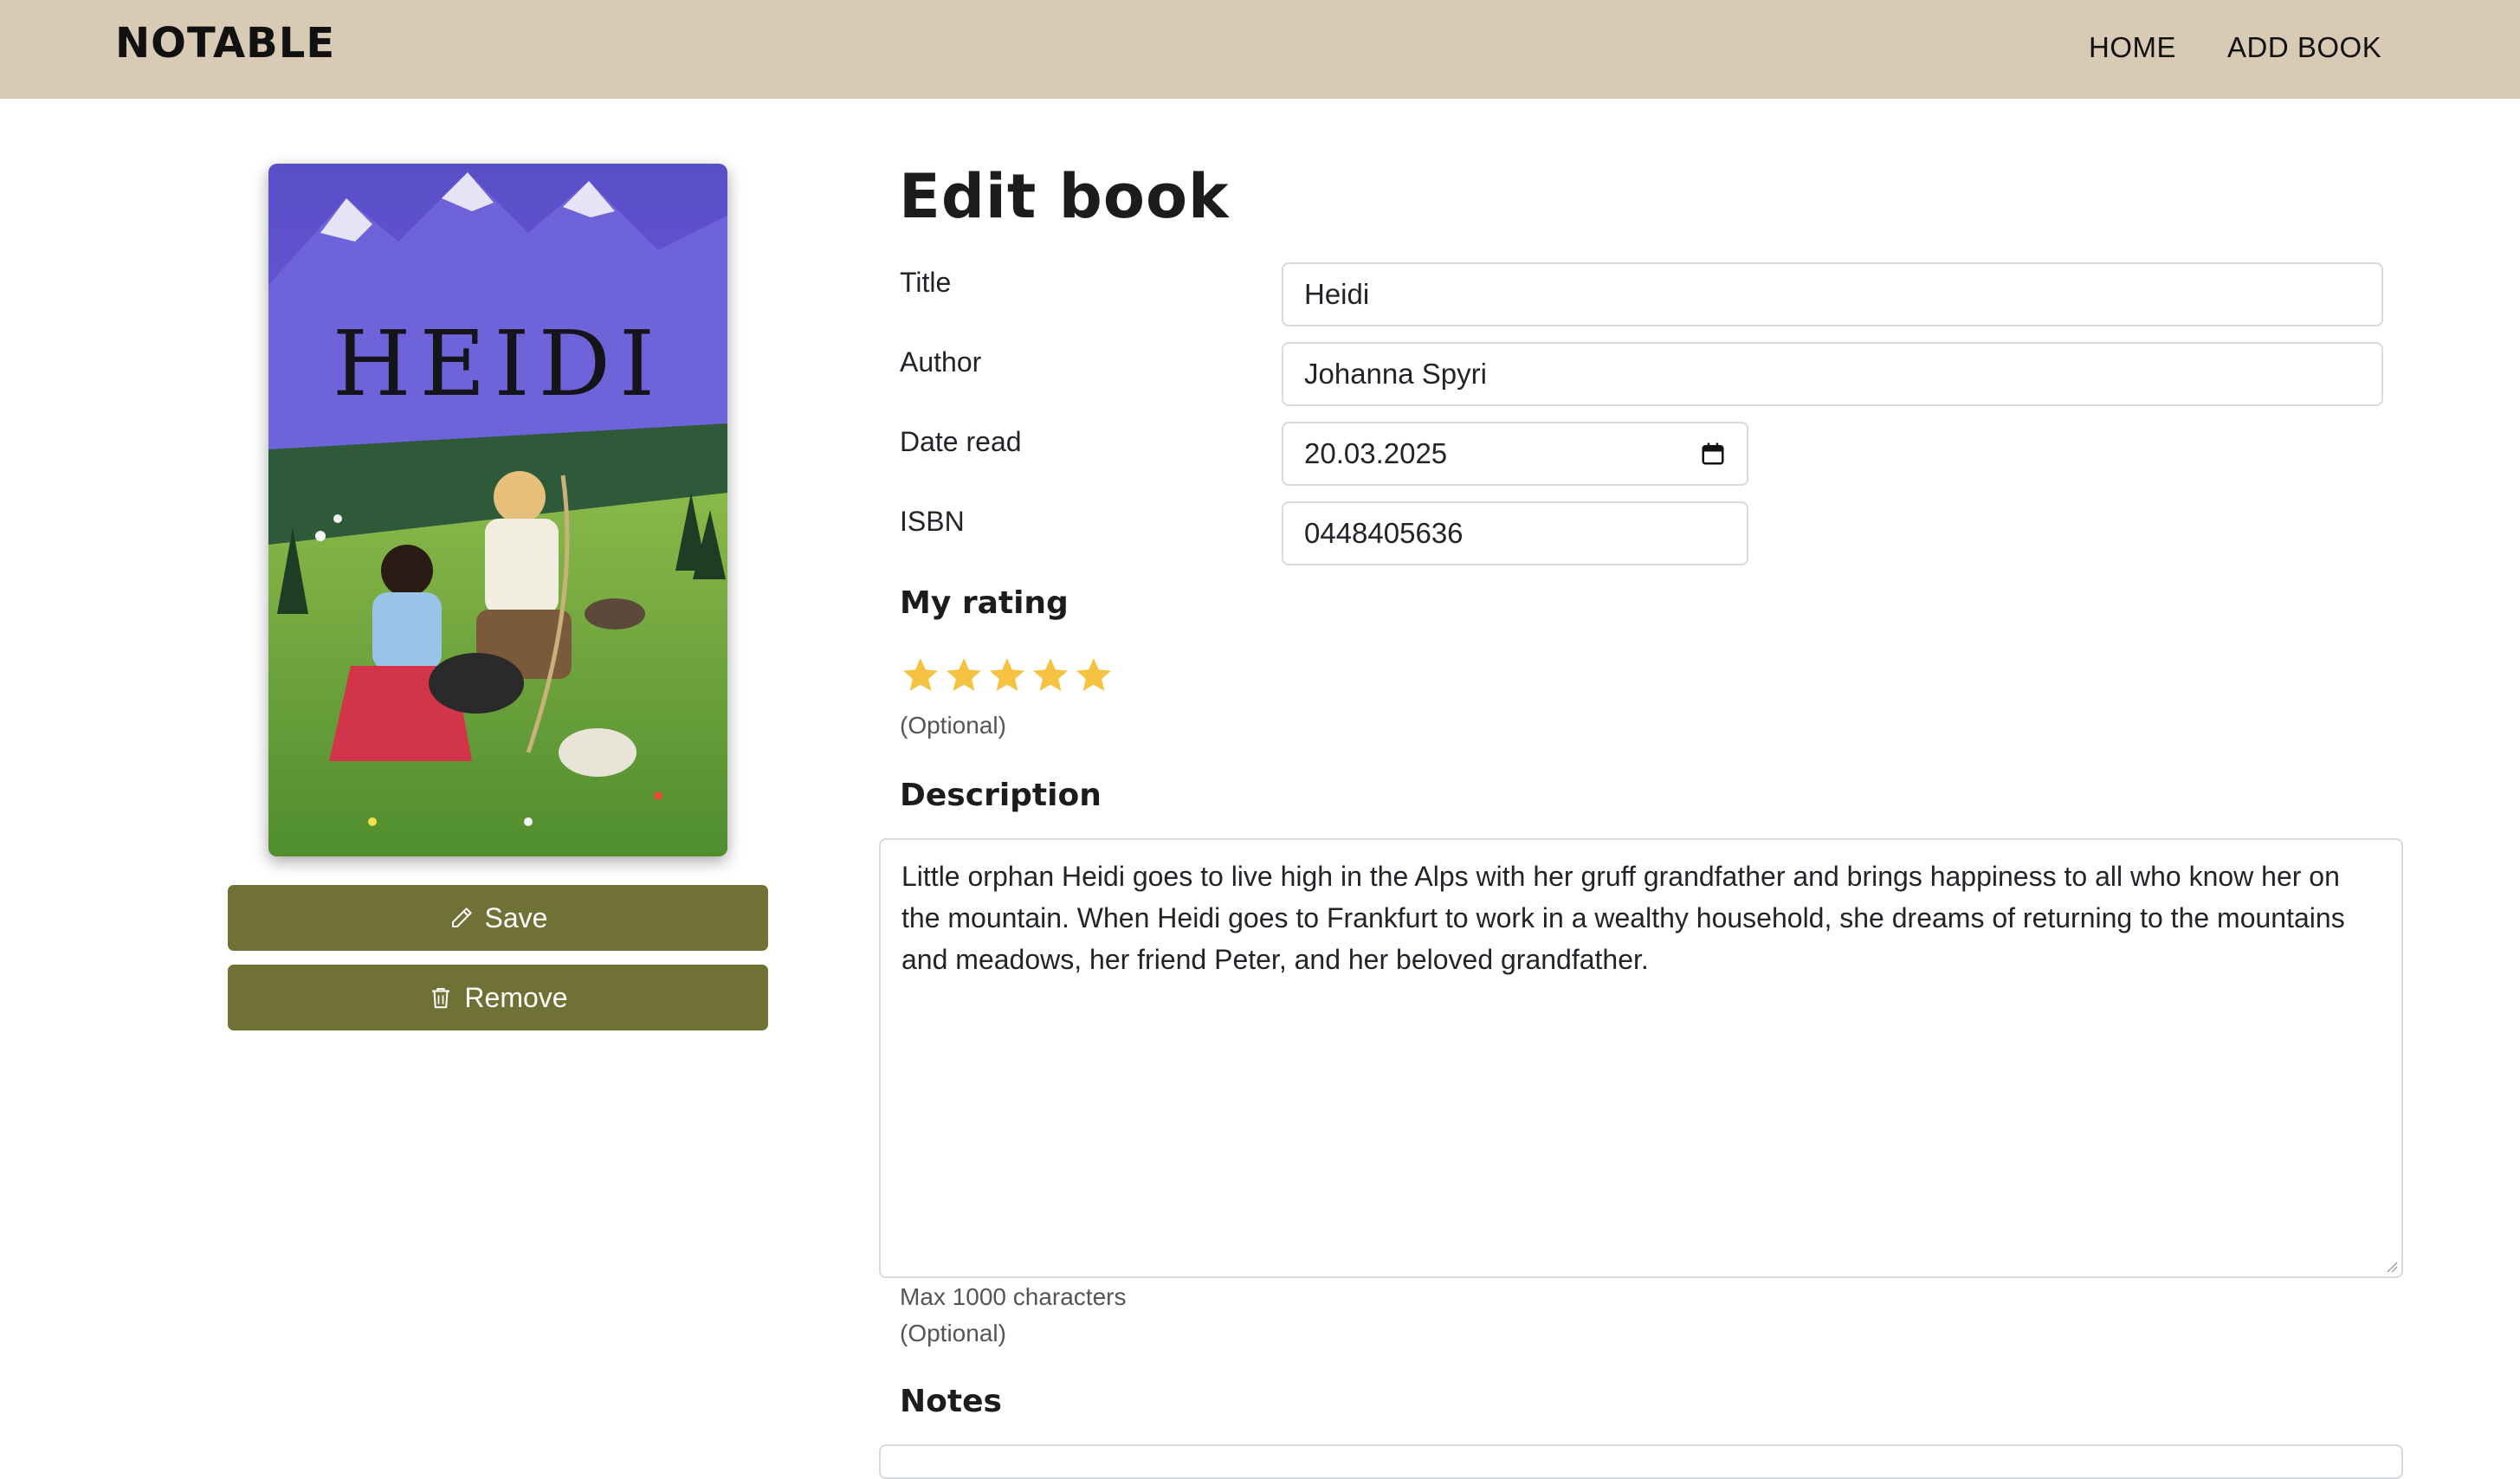 The width and height of the screenshot is (2520, 1479). What do you see at coordinates (498, 364) in the screenshot?
I see `cover-title-text: HEIDI` at bounding box center [498, 364].